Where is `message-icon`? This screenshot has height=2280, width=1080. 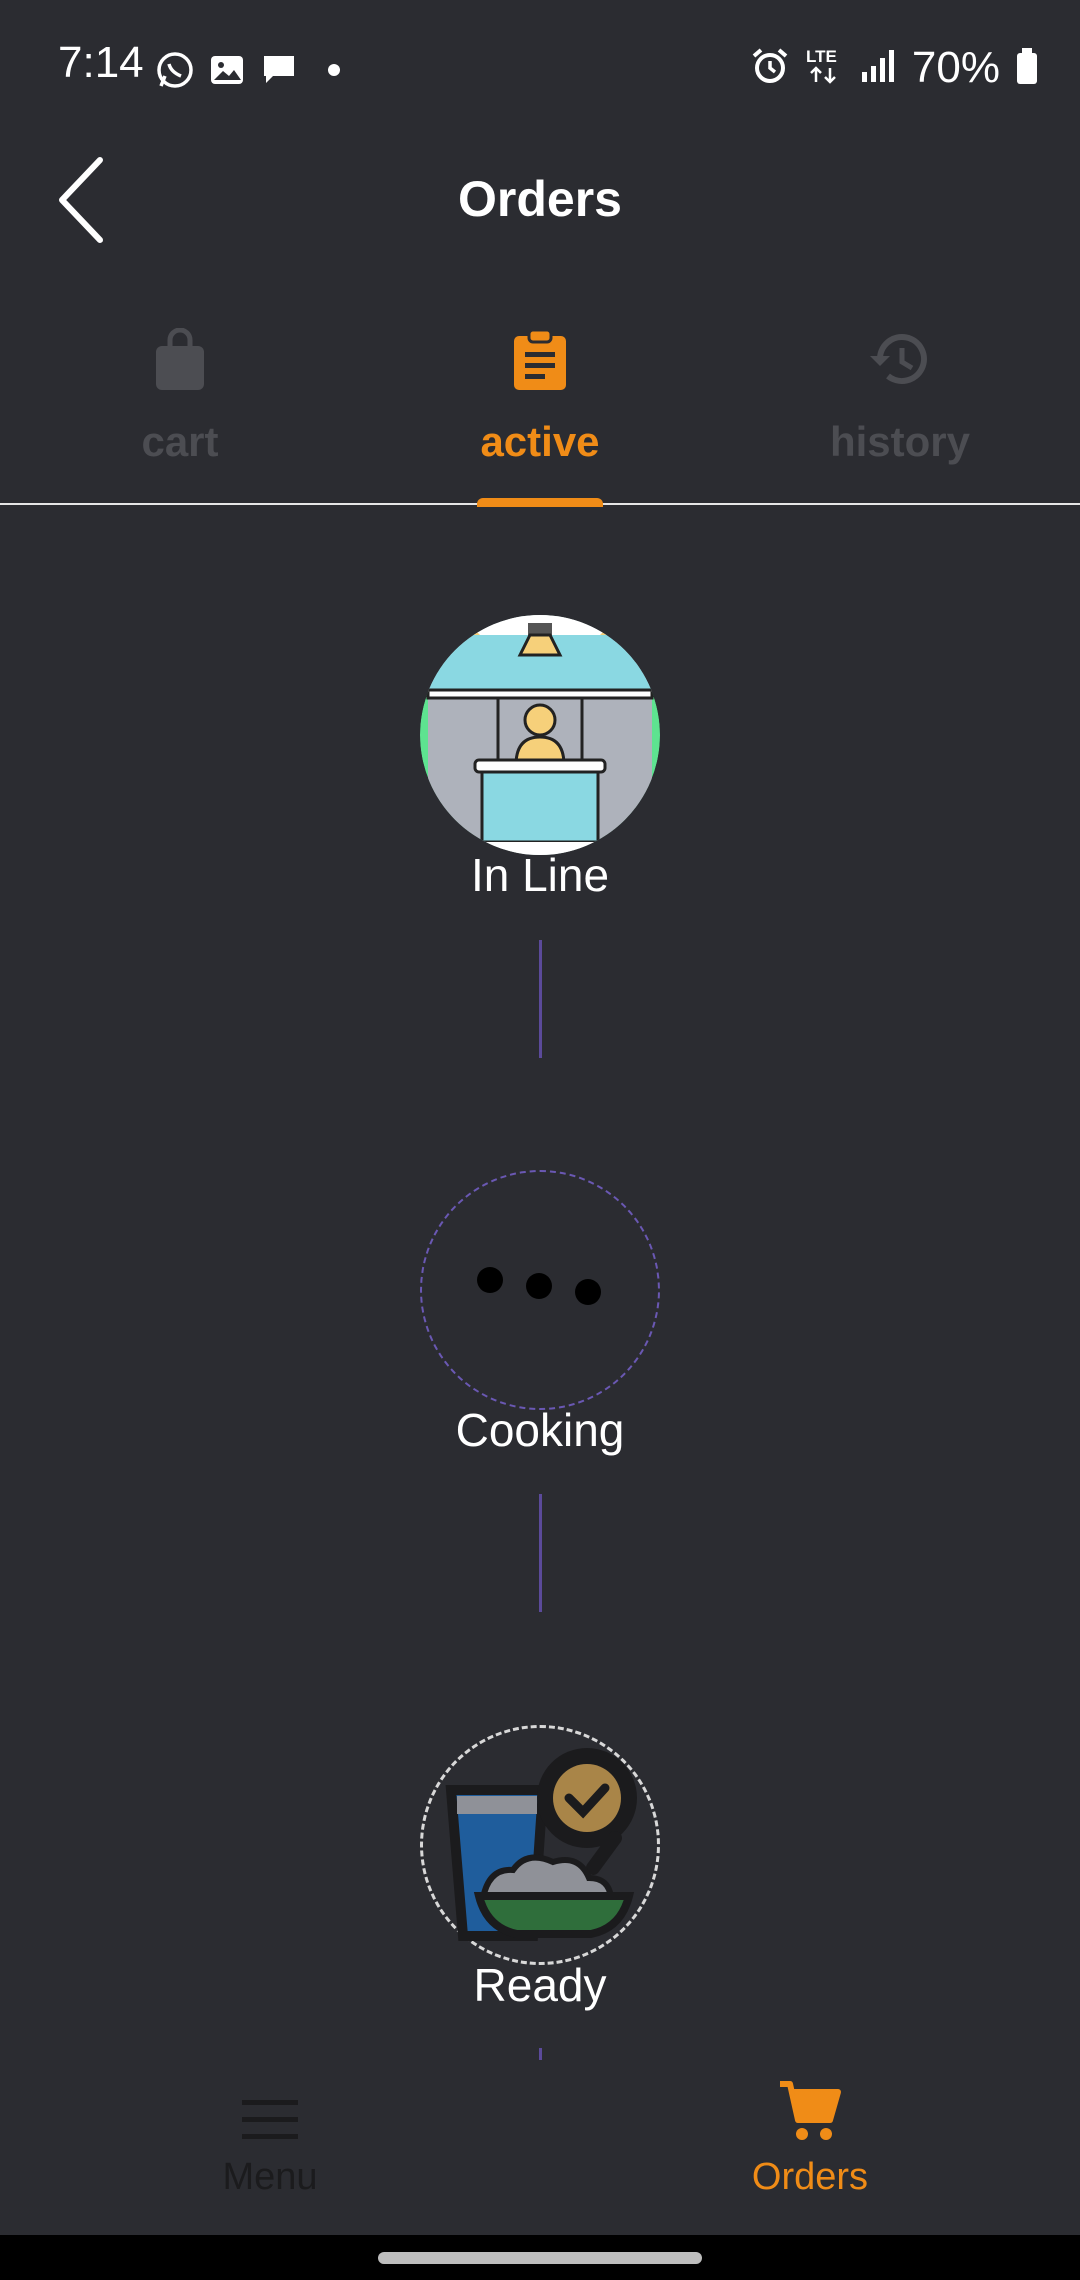
message-icon is located at coordinates (279, 72).